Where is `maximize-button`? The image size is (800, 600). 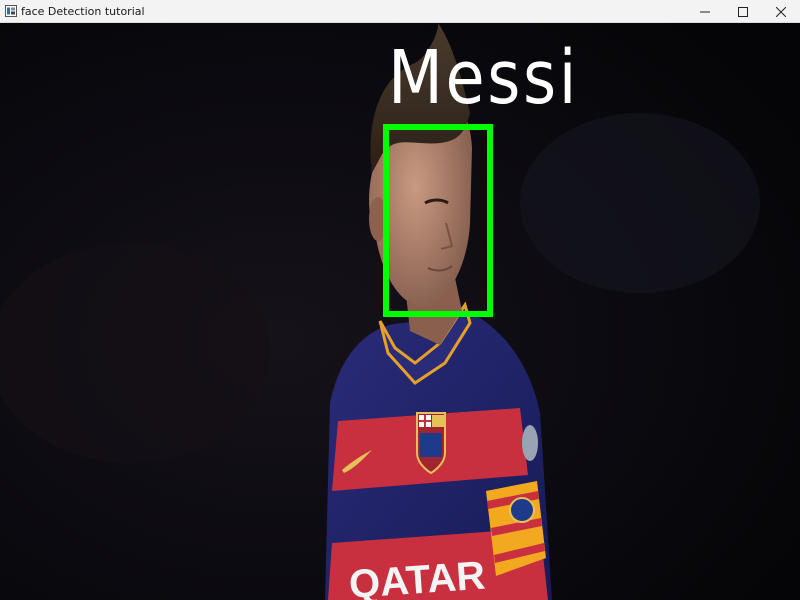 maximize-button is located at coordinates (743, 11).